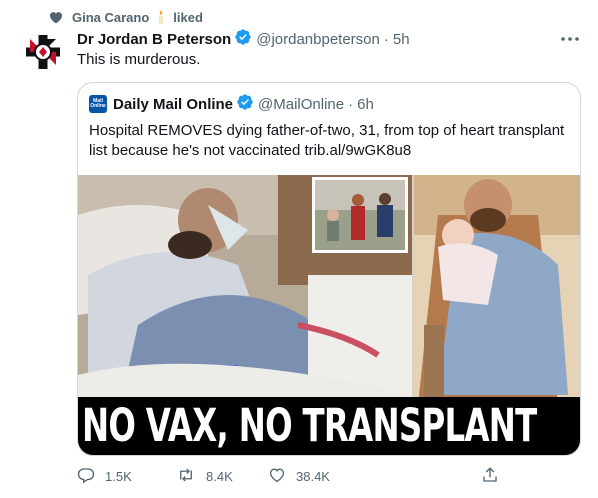 This screenshot has width=598, height=498. Describe the element at coordinates (318, 39) in the screenshot. I see `author-handle: @jordanbpeterson` at that location.